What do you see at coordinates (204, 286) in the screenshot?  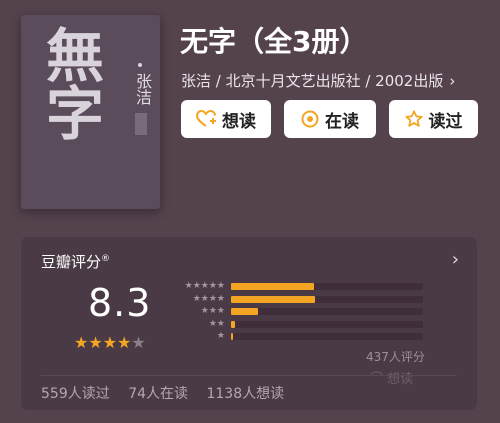 I see `histogram-stars-5: ★★★★★` at bounding box center [204, 286].